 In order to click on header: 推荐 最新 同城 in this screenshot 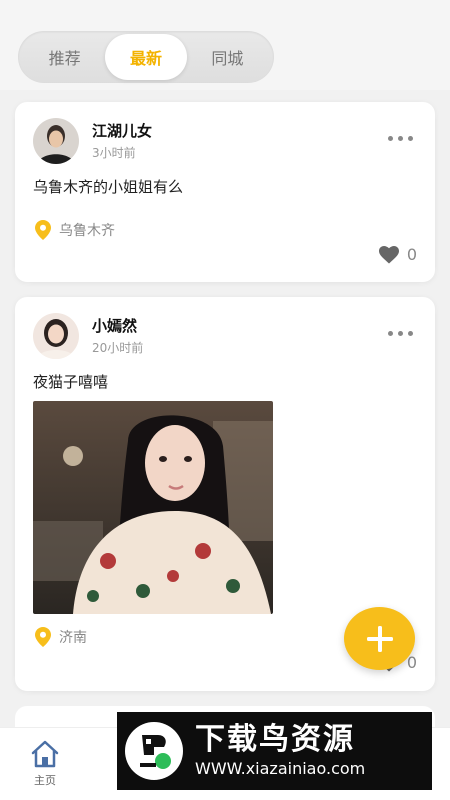, I will do `click(225, 45)`.